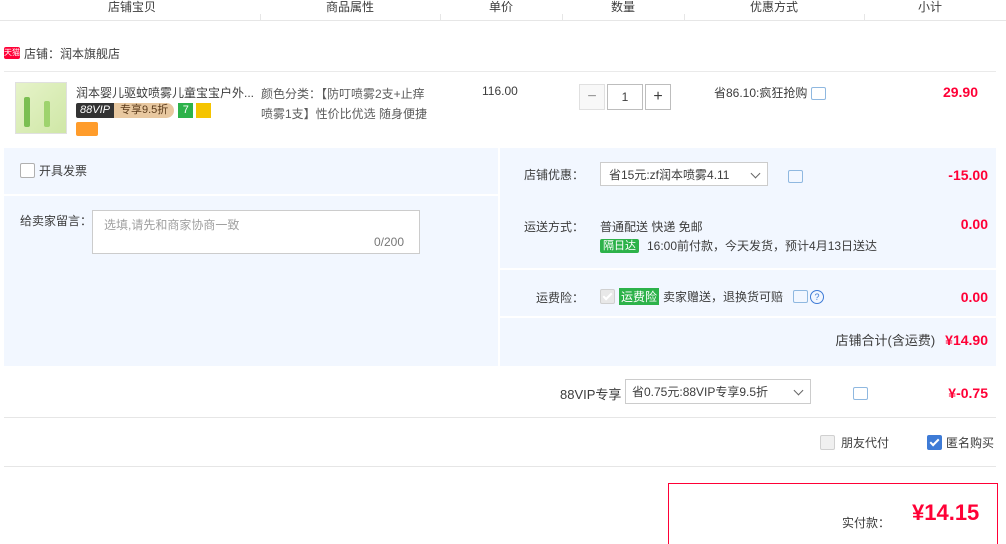 Image resolution: width=1006 pixels, height=544 pixels. What do you see at coordinates (356, 104) in the screenshot?
I see `product-attributes: 颜色分类：【防叮喷雾2支+止痒 喷雾1支】性价比优选 随身便捷` at bounding box center [356, 104].